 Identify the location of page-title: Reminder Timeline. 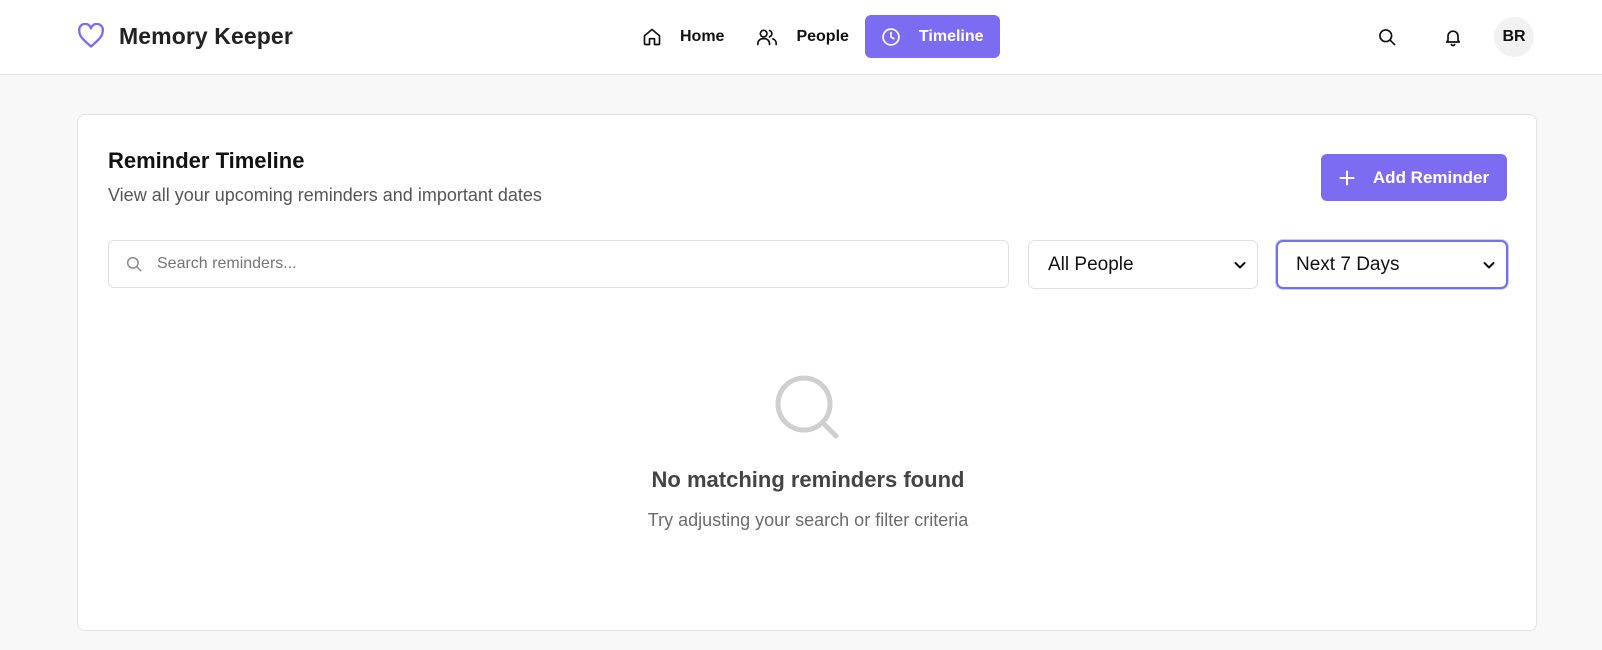
(206, 160).